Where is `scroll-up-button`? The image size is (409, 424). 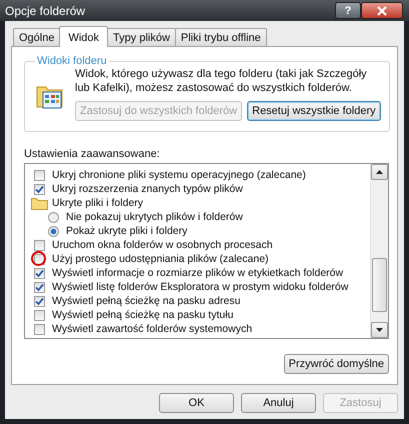
scroll-up-button is located at coordinates (379, 172).